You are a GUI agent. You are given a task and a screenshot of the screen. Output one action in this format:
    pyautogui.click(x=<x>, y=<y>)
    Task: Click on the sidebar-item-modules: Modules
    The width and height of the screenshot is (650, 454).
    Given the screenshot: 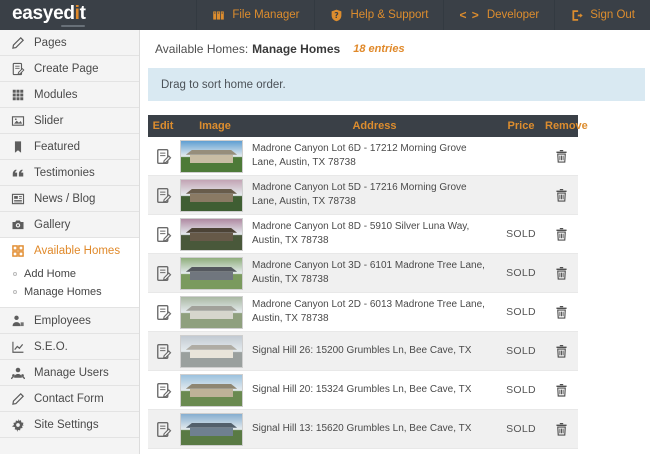 What is the action you would take?
    pyautogui.click(x=69, y=95)
    